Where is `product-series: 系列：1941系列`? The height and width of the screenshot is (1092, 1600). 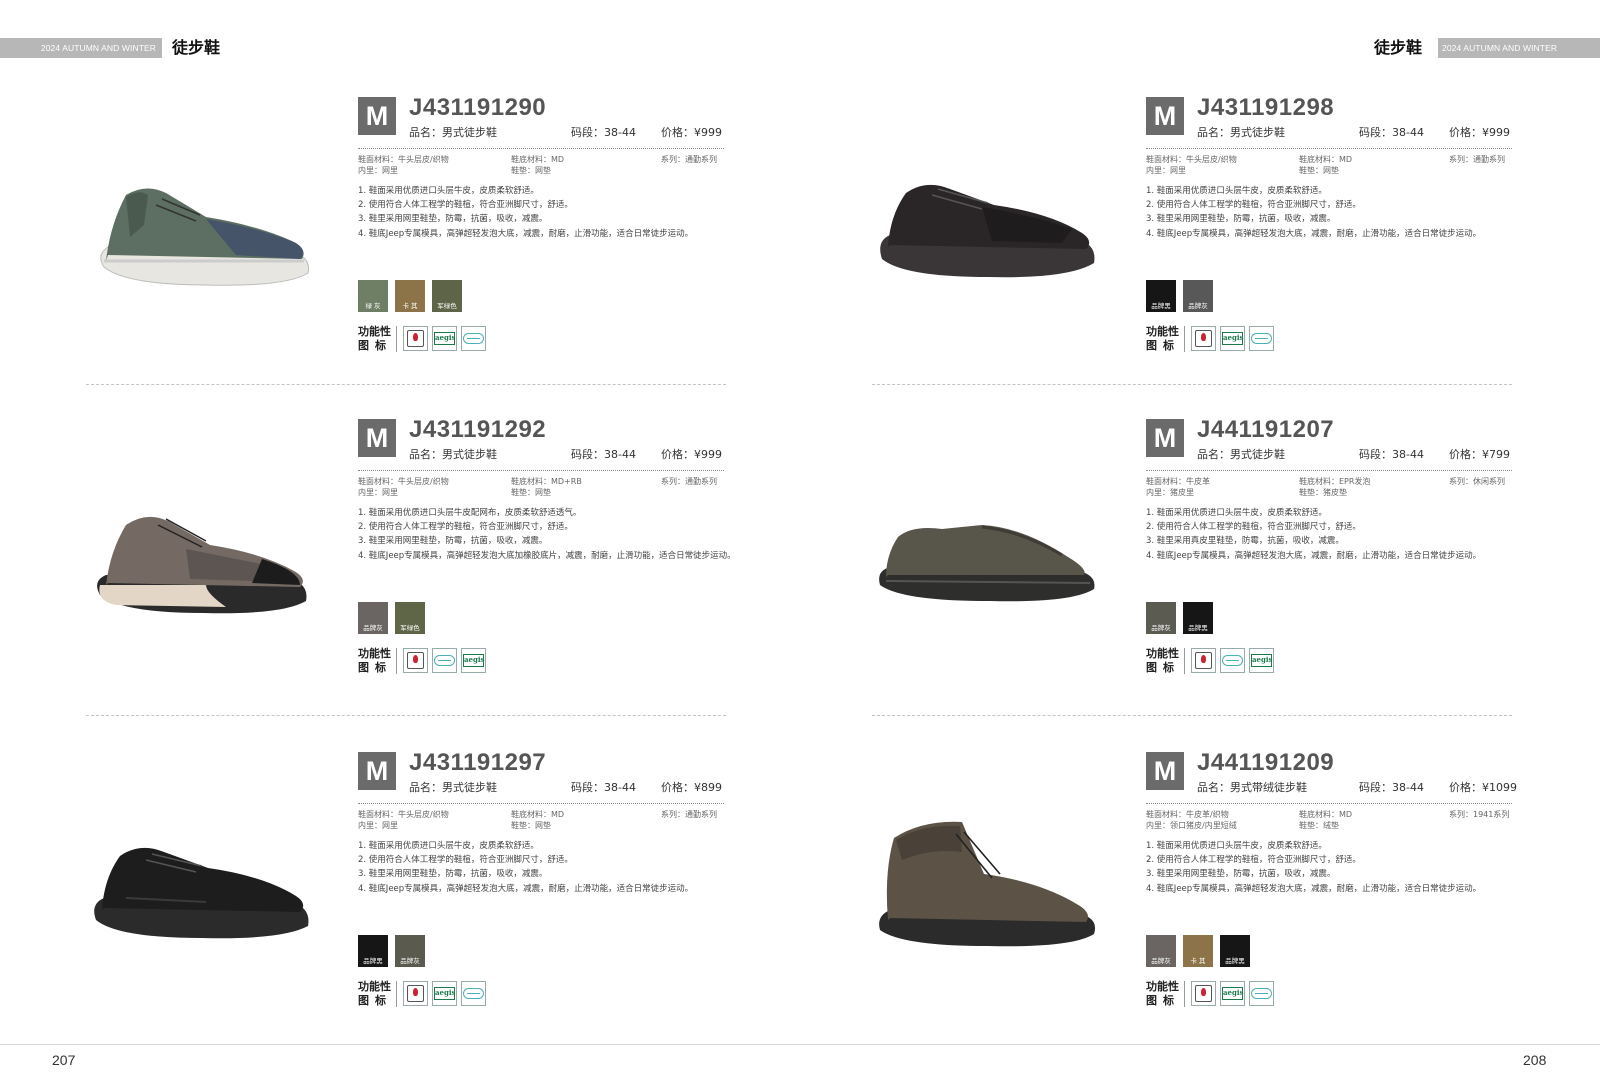
product-series: 系列：1941系列 is located at coordinates (1479, 814).